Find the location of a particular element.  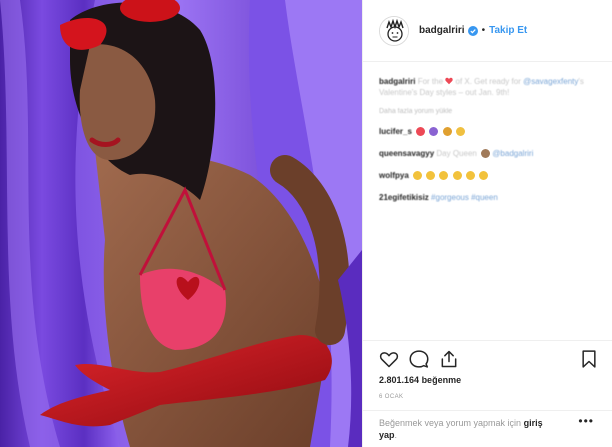

caption-text-before: For the is located at coordinates (430, 81).